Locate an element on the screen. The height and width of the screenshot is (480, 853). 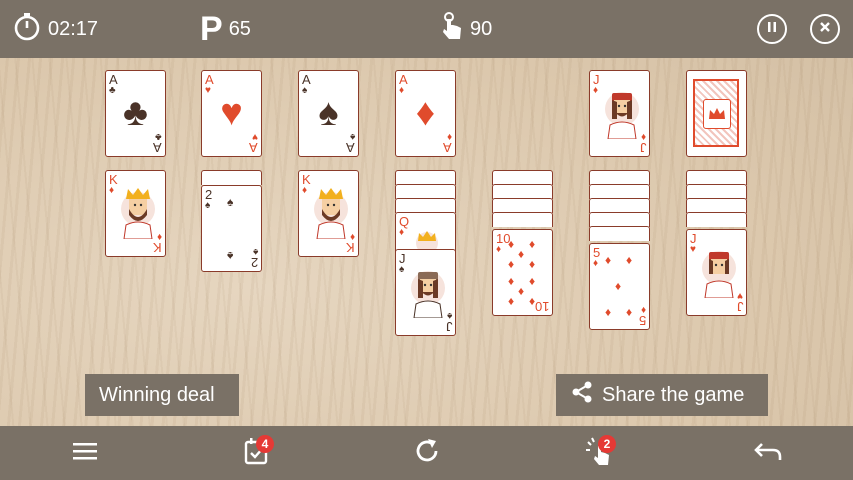
foundation-spades: A ♠ ♠ A ♠ is located at coordinates (328, 113).